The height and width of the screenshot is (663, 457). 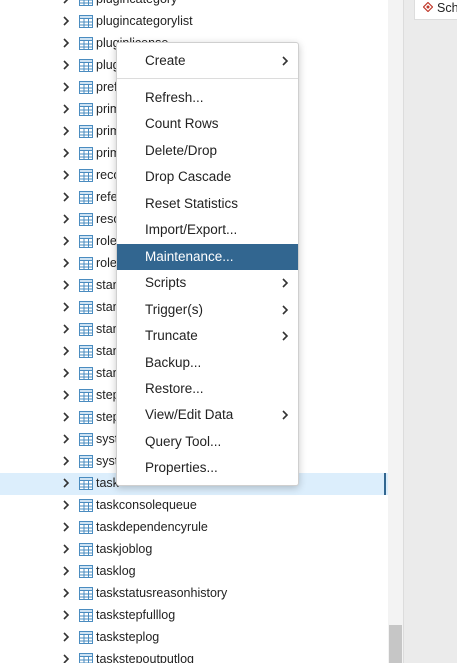 I want to click on menu-item-label: Truncate, so click(x=171, y=335).